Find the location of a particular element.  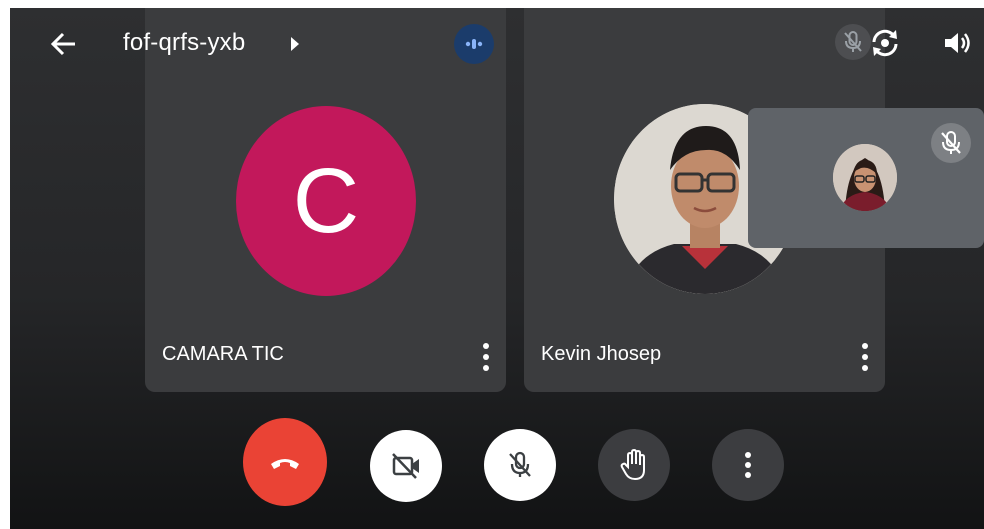

raise-hand-button is located at coordinates (634, 465).